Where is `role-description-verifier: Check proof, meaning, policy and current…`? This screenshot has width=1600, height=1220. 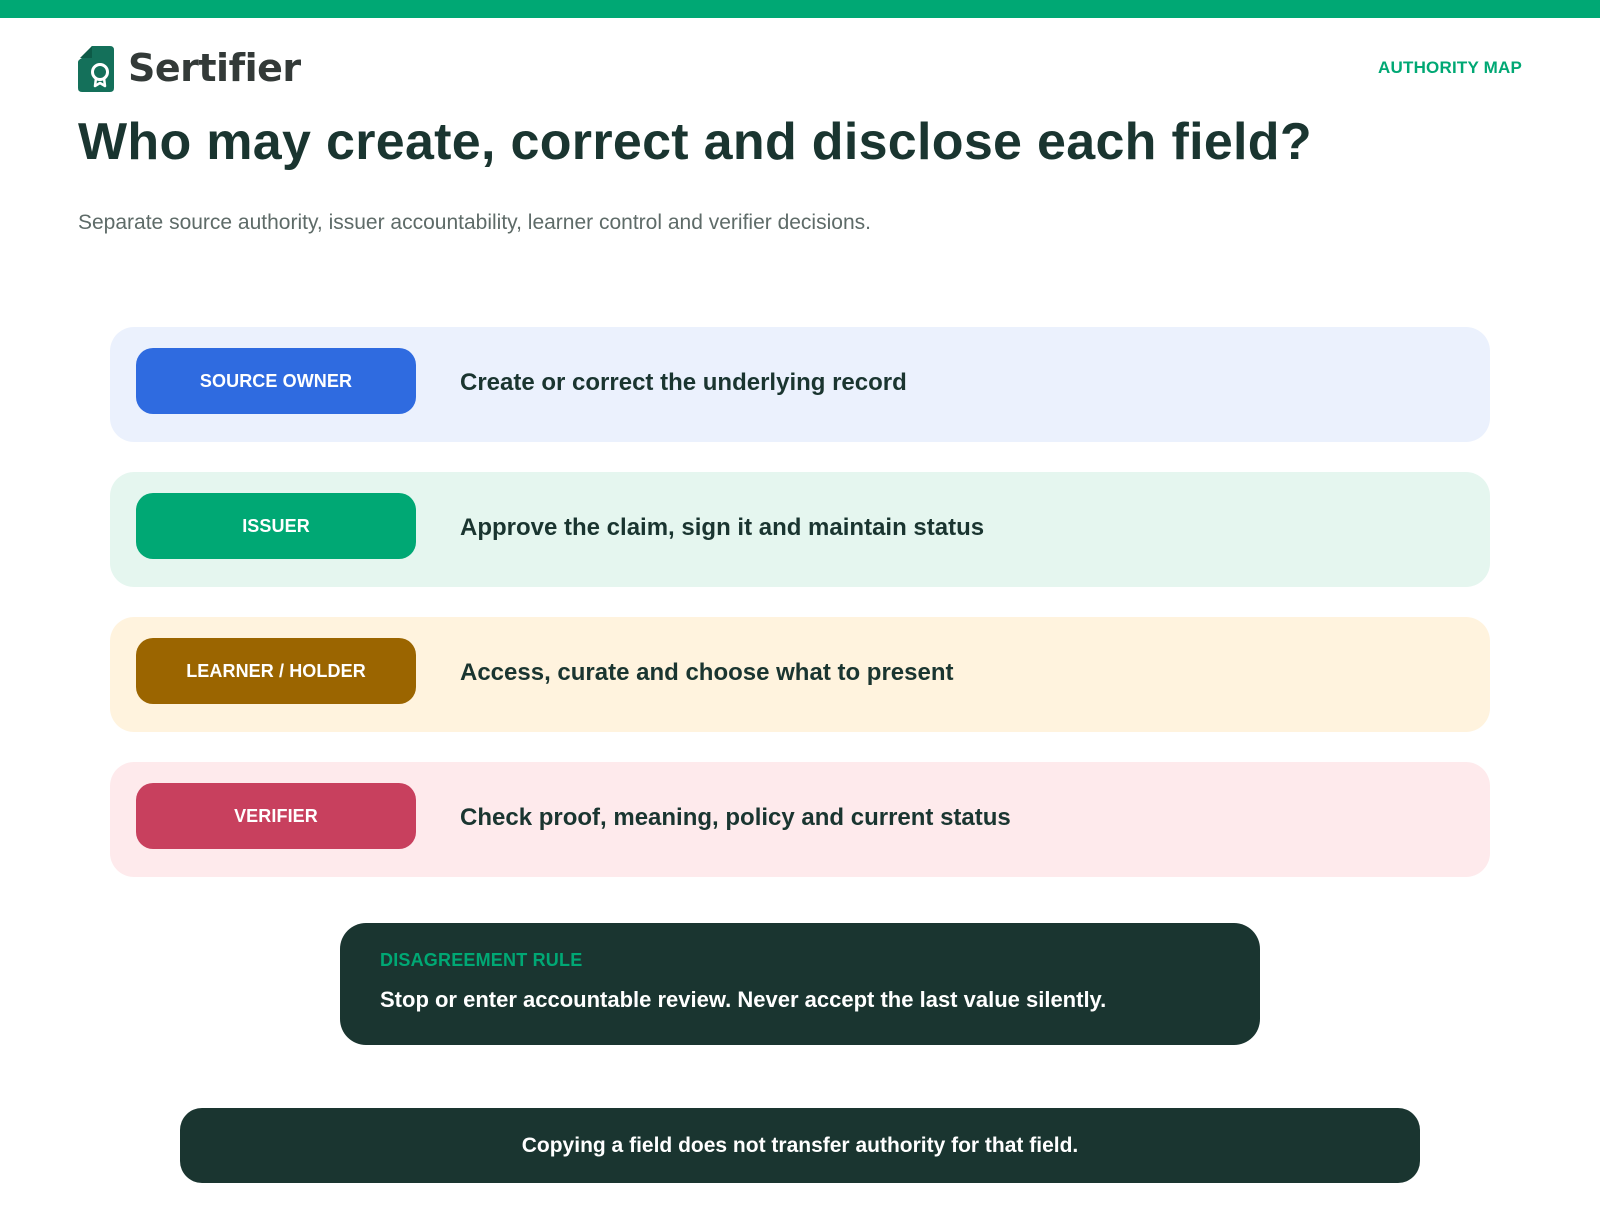 role-description-verifier: Check proof, meaning, policy and current… is located at coordinates (735, 817).